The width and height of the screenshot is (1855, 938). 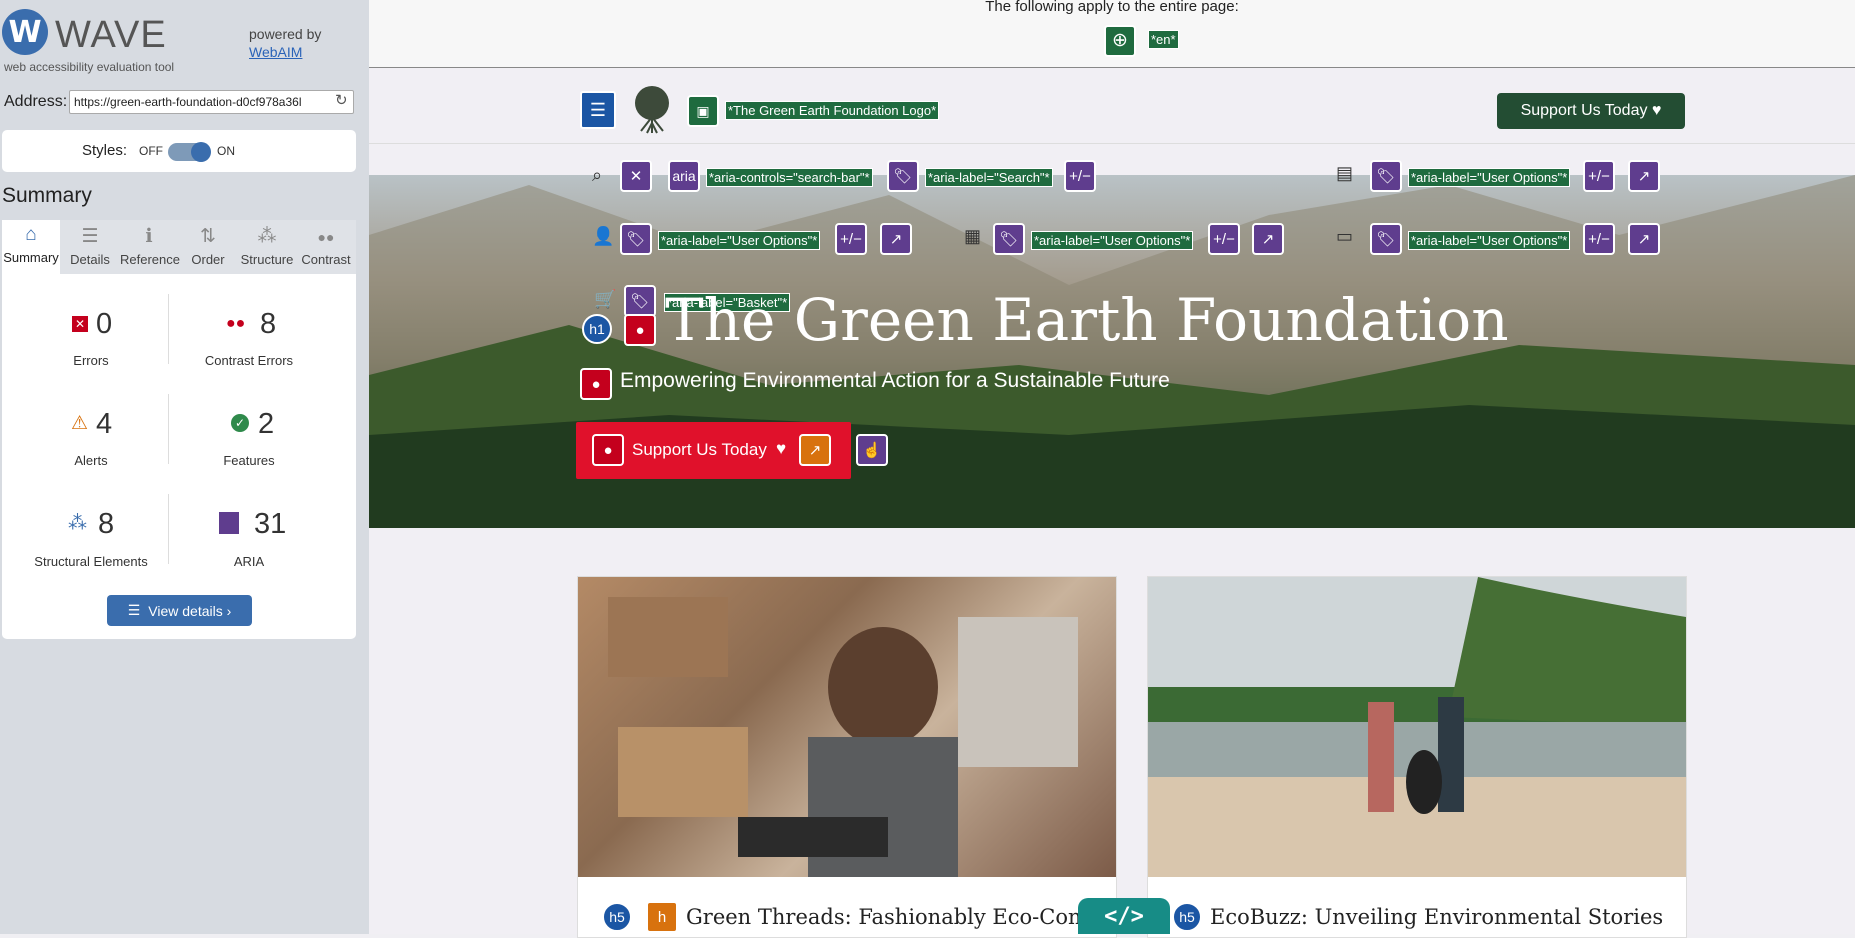 What do you see at coordinates (684, 176) in the screenshot?
I see `aria-icon: aria` at bounding box center [684, 176].